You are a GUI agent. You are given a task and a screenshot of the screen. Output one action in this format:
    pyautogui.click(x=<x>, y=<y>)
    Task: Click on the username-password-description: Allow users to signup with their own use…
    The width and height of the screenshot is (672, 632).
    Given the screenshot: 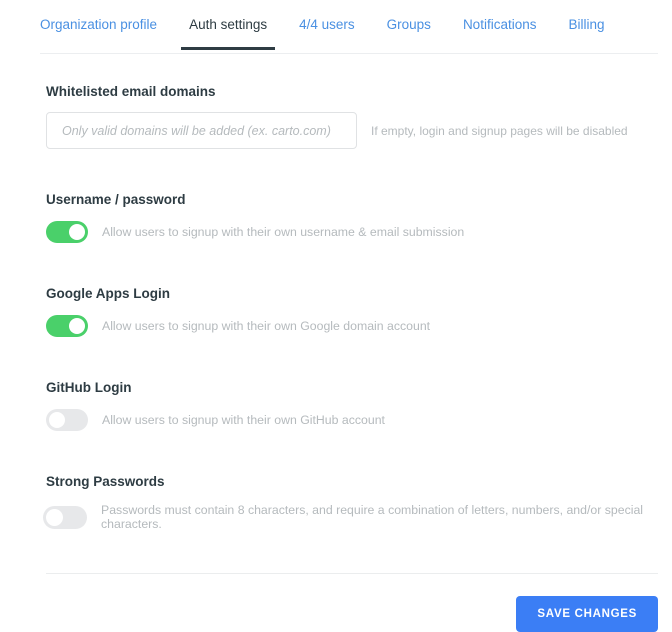 What is the action you would take?
    pyautogui.click(x=283, y=232)
    